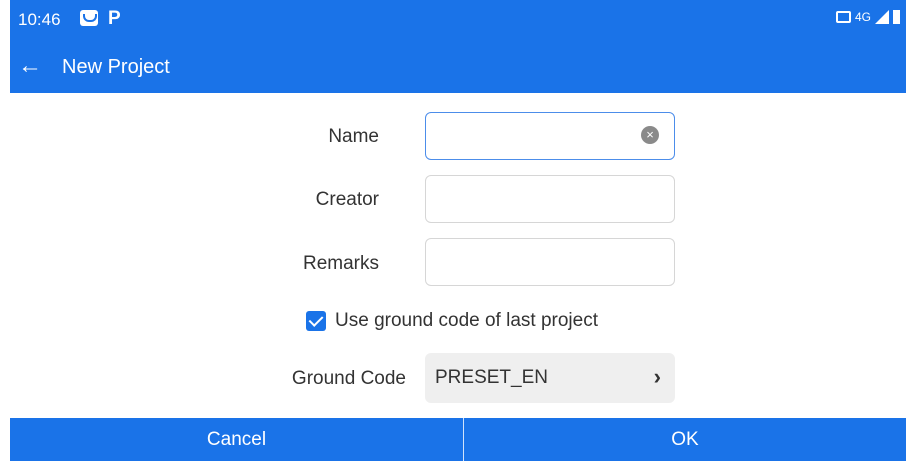 The image size is (906, 461). Describe the element at coordinates (114, 18) in the screenshot. I see `app-notification-icon: P` at that location.